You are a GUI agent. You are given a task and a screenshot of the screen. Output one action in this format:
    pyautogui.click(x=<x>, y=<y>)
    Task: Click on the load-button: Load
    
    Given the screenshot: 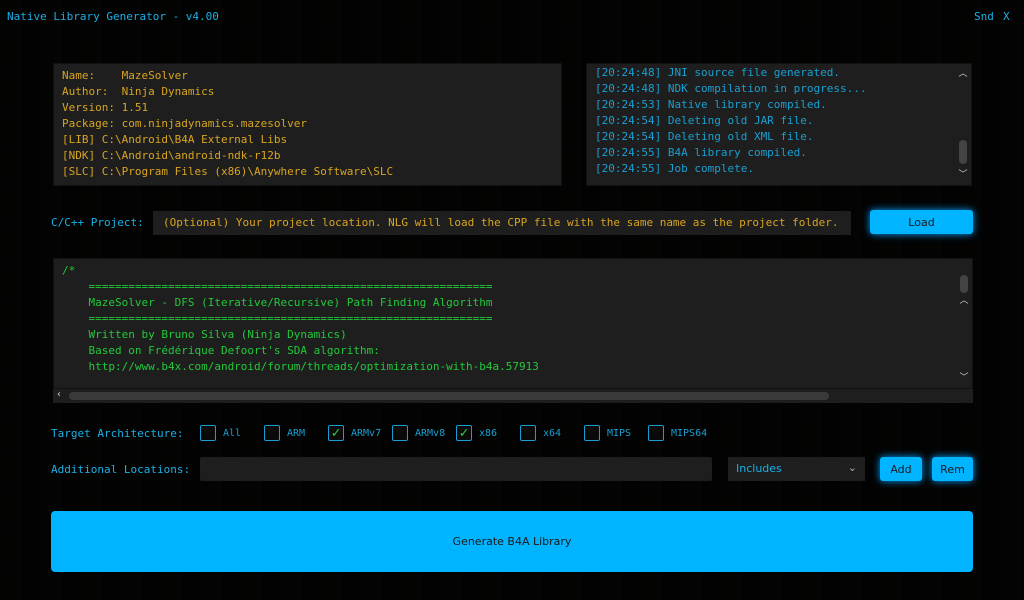 What is the action you would take?
    pyautogui.click(x=921, y=222)
    